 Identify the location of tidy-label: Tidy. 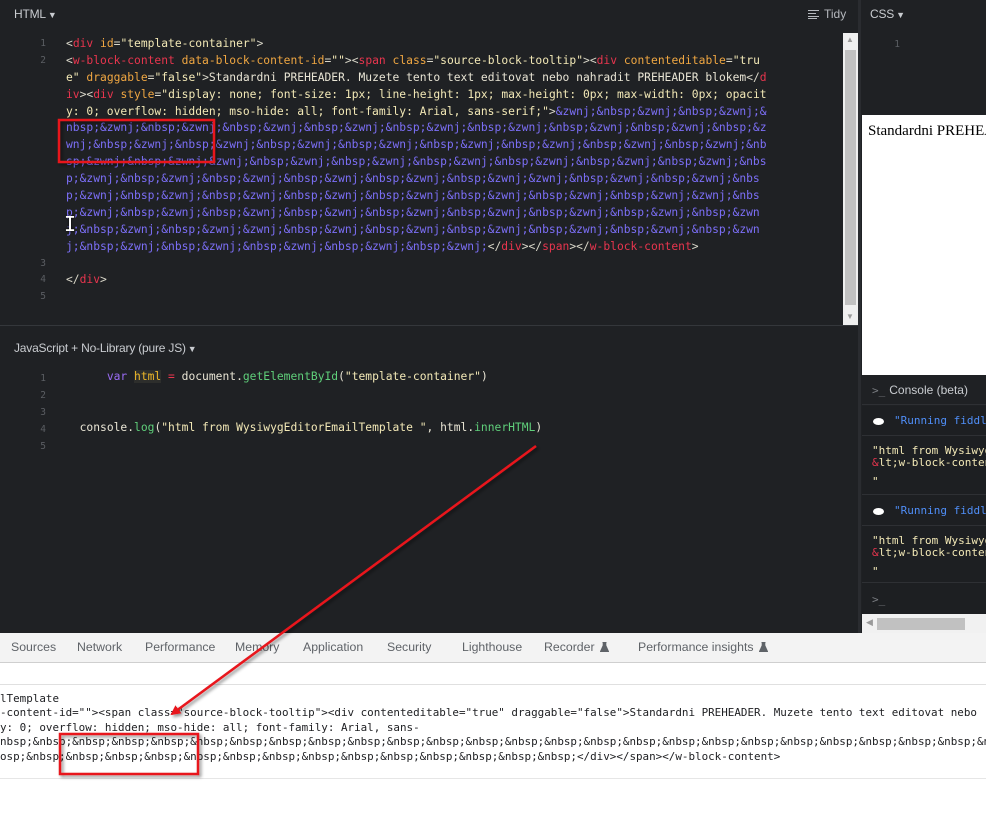
(835, 14).